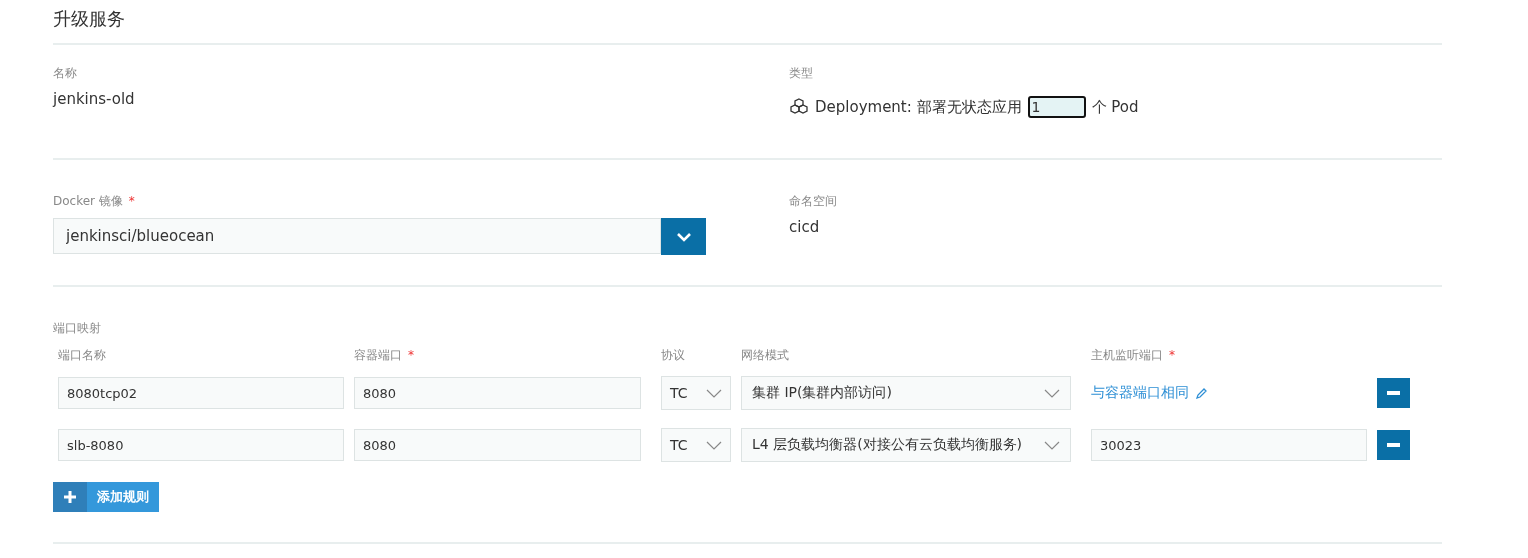 The width and height of the screenshot is (1528, 558). What do you see at coordinates (94, 99) in the screenshot?
I see `name-value: jenkins-old` at bounding box center [94, 99].